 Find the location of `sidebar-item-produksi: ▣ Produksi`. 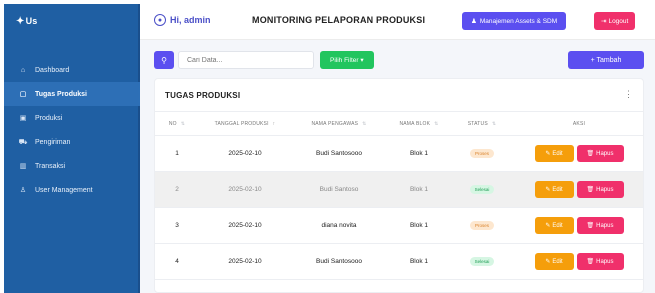

sidebar-item-produksi: ▣ Produksi is located at coordinates (72, 118).